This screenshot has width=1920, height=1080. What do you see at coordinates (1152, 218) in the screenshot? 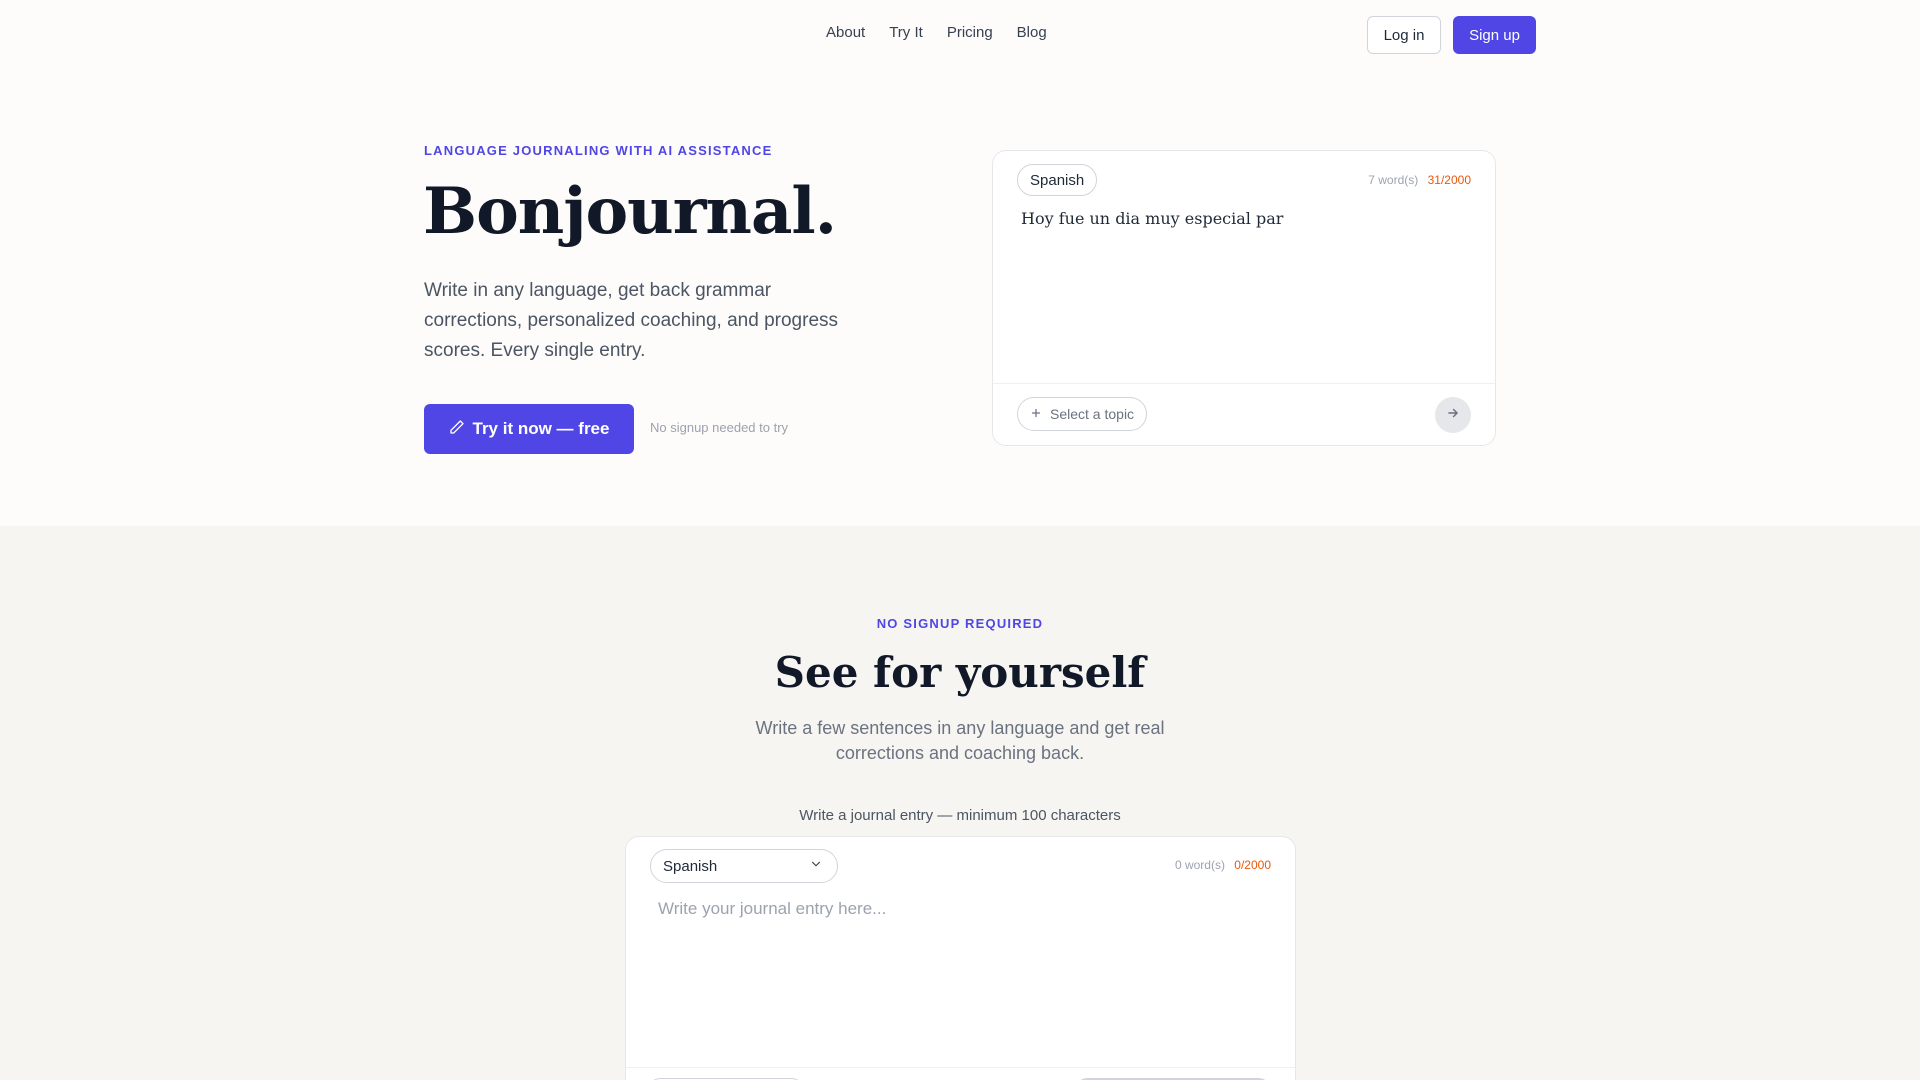
I see `demo-entry-text: Hoy fue un dia muy especial par` at bounding box center [1152, 218].